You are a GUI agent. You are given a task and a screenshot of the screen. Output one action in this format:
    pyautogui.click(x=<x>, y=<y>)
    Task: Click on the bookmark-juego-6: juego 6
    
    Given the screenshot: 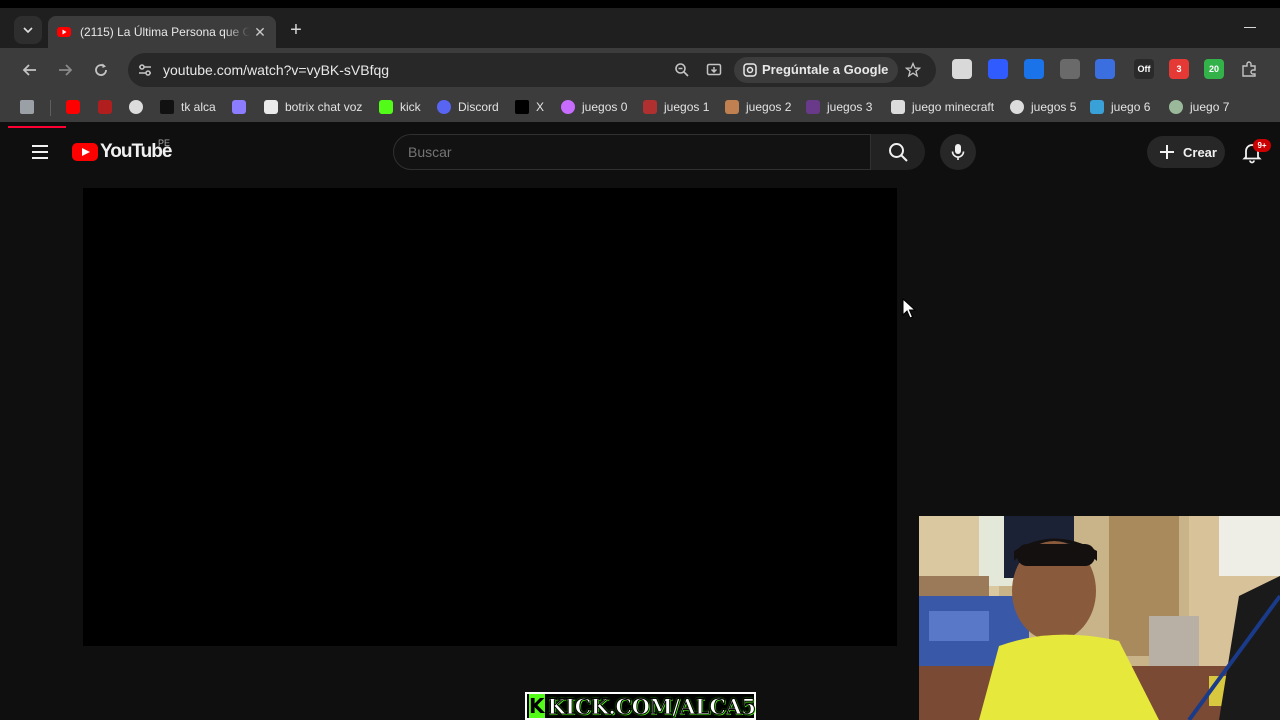 What is the action you would take?
    pyautogui.click(x=1120, y=107)
    